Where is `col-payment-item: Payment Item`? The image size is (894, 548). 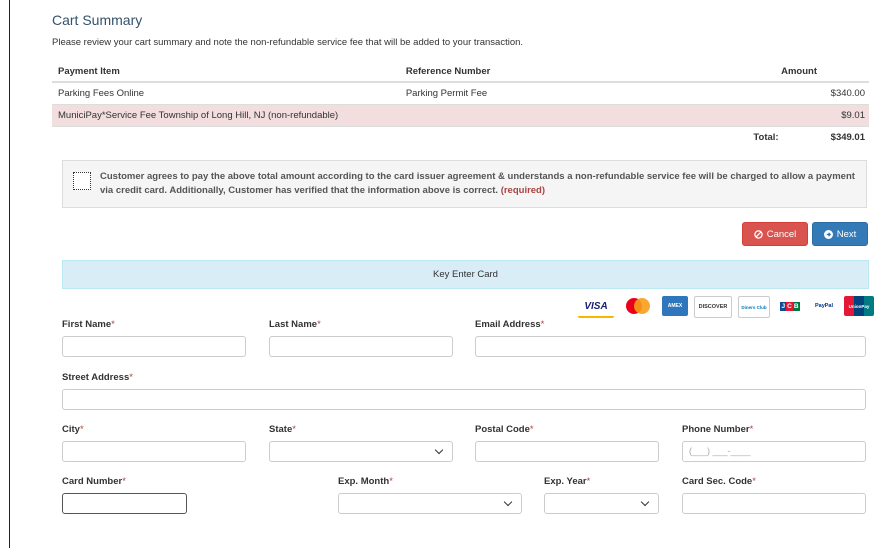
col-payment-item: Payment Item is located at coordinates (226, 72).